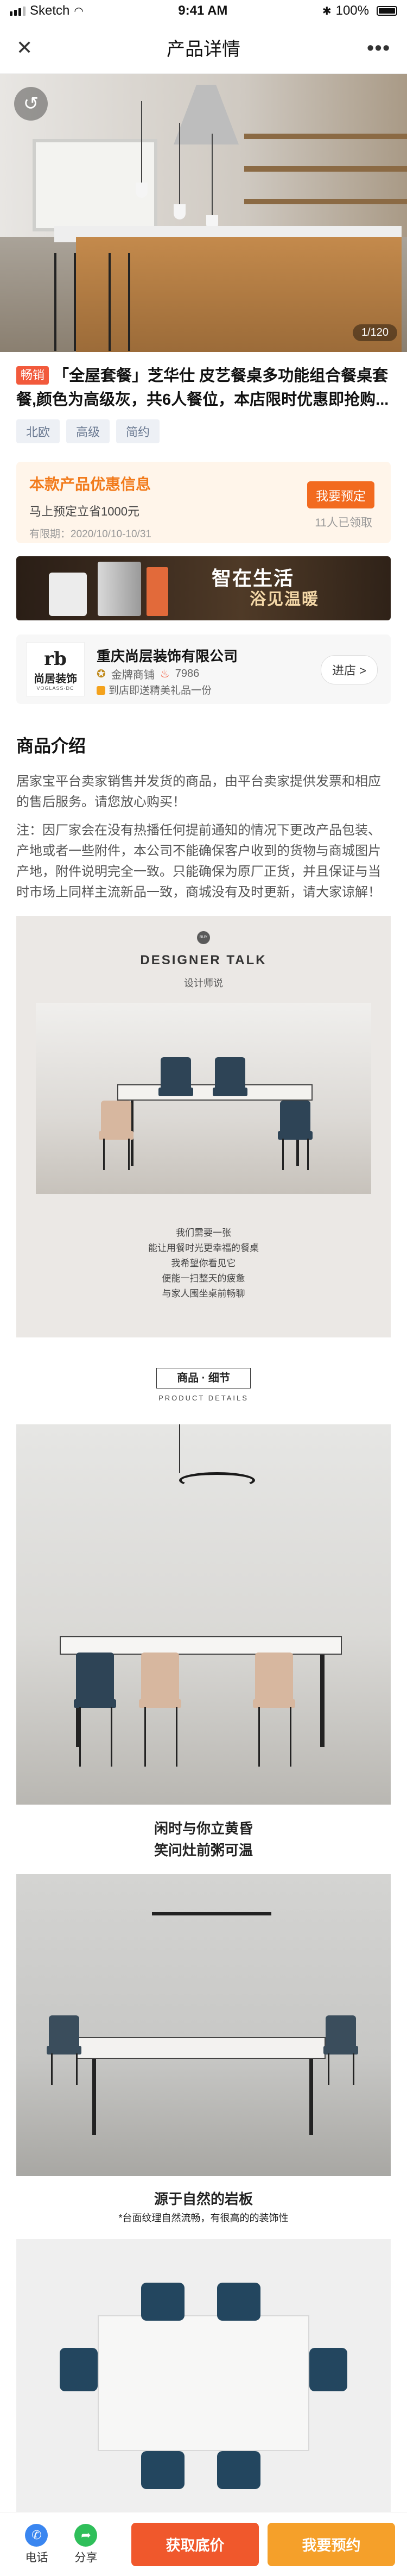 Image resolution: width=407 pixels, height=2576 pixels. Describe the element at coordinates (133, 675) in the screenshot. I see `store-level: 金牌商铺` at that location.